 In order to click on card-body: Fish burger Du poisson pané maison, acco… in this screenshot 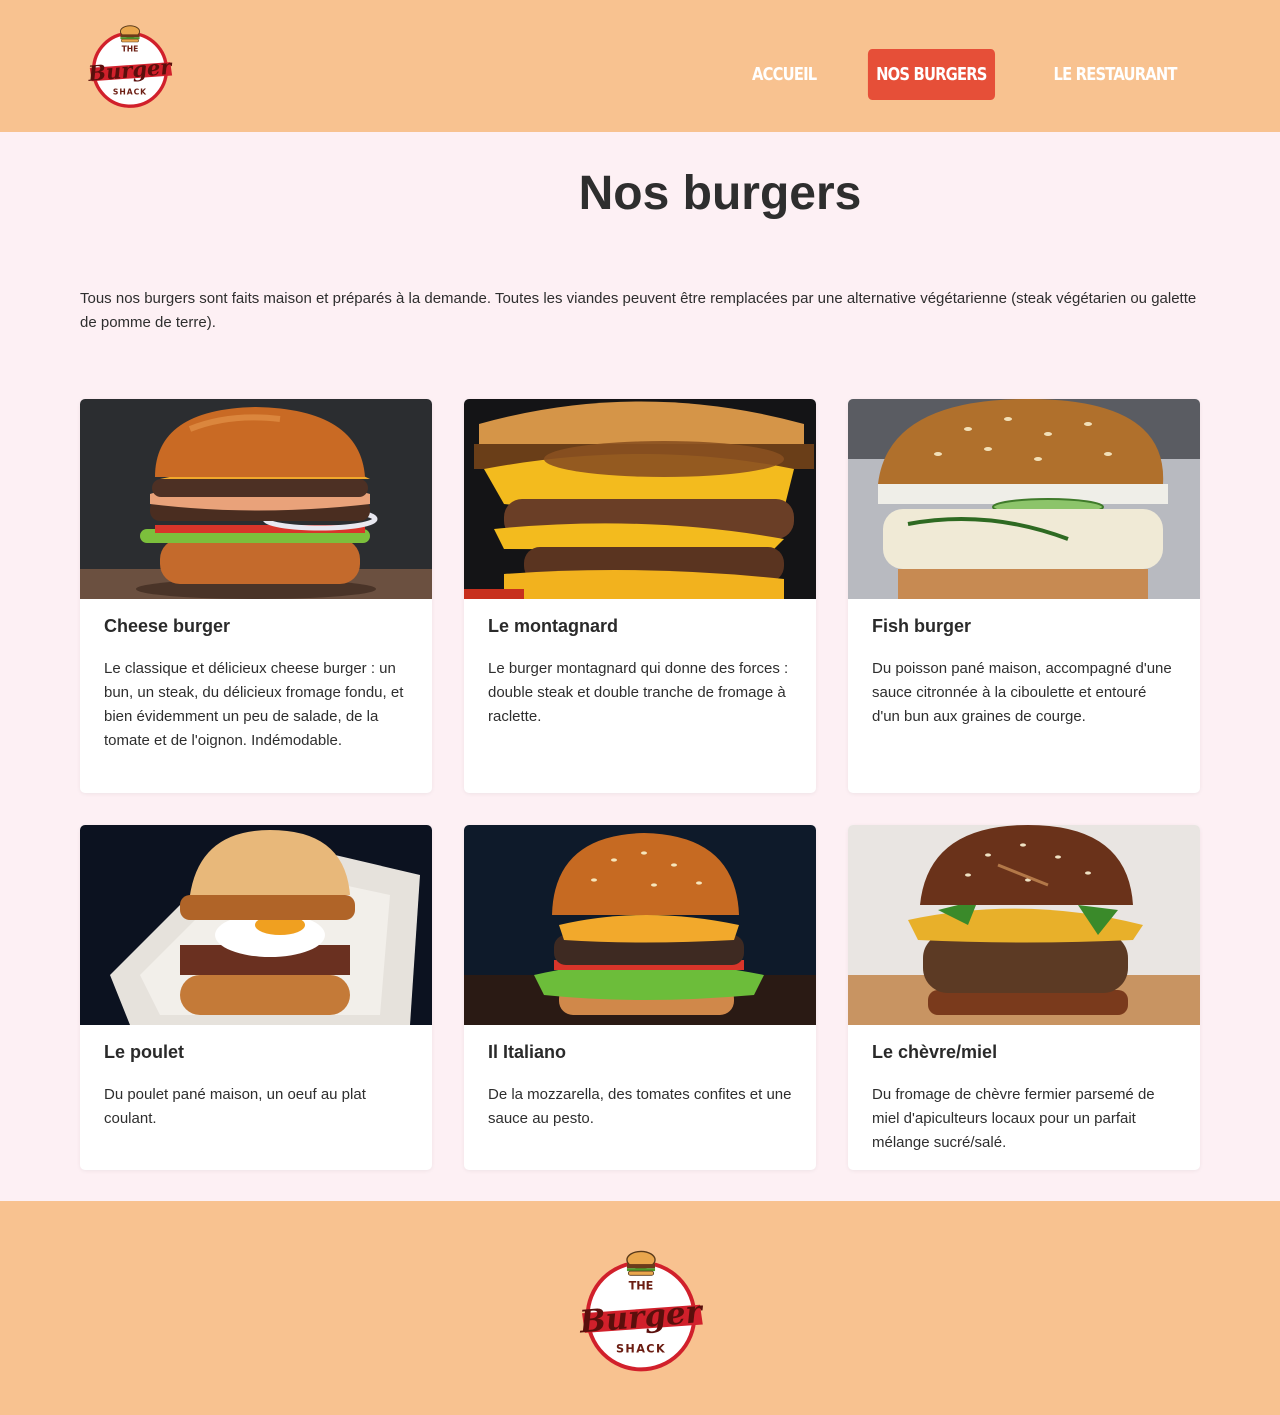, I will do `click(1024, 672)`.